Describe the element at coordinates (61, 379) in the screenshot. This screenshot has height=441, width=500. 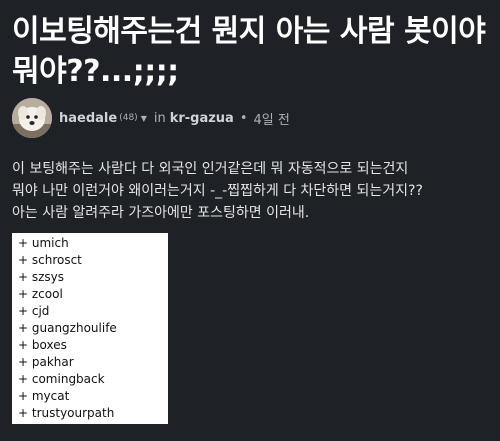
I see `voter-item: + comingback` at that location.